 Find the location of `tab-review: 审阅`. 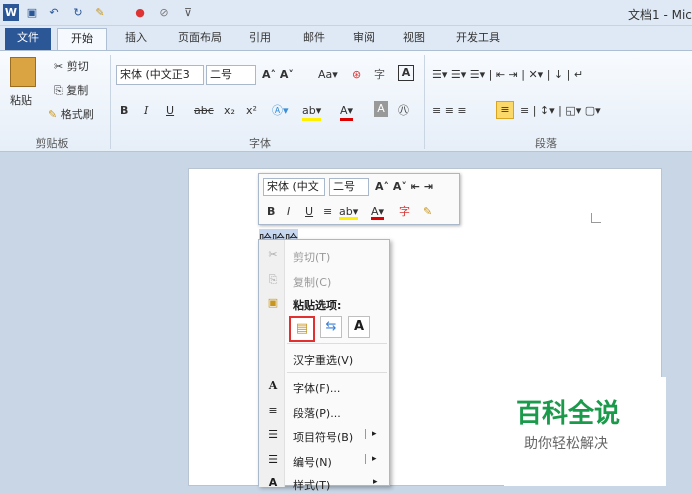

tab-review: 审阅 is located at coordinates (364, 39).